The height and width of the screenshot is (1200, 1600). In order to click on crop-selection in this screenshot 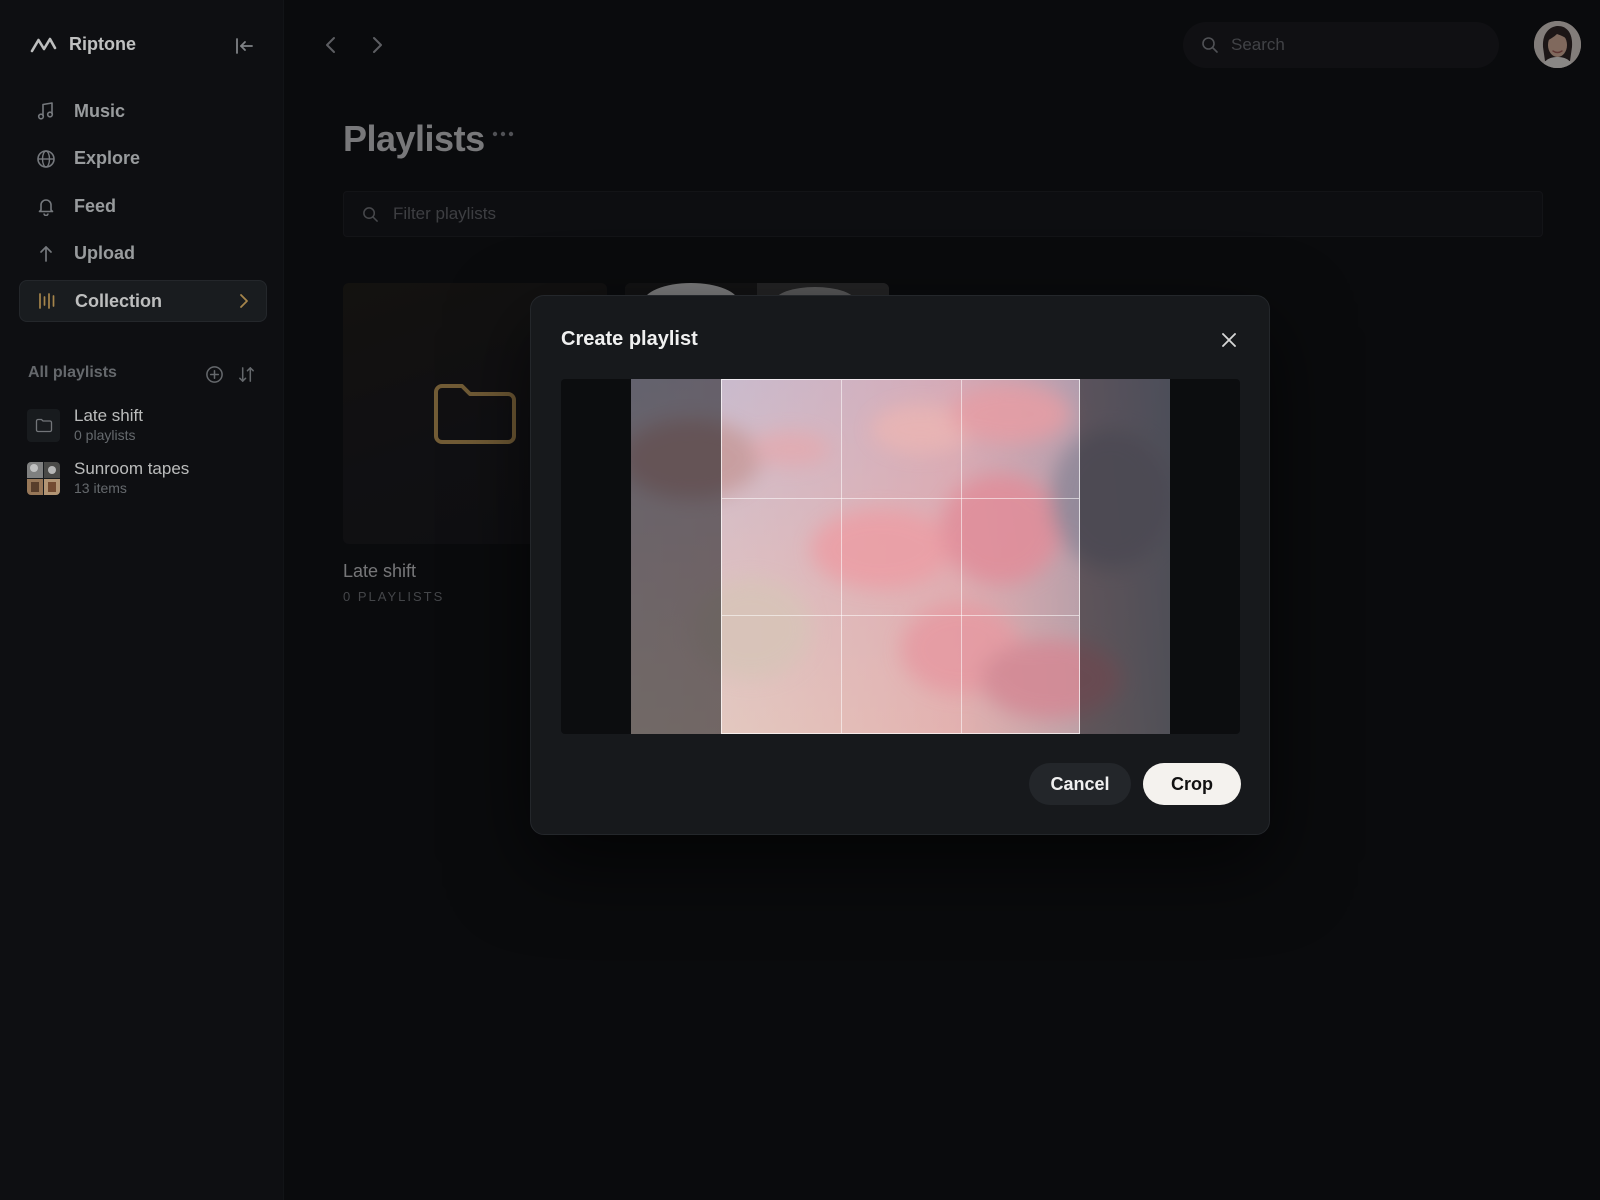, I will do `click(900, 556)`.